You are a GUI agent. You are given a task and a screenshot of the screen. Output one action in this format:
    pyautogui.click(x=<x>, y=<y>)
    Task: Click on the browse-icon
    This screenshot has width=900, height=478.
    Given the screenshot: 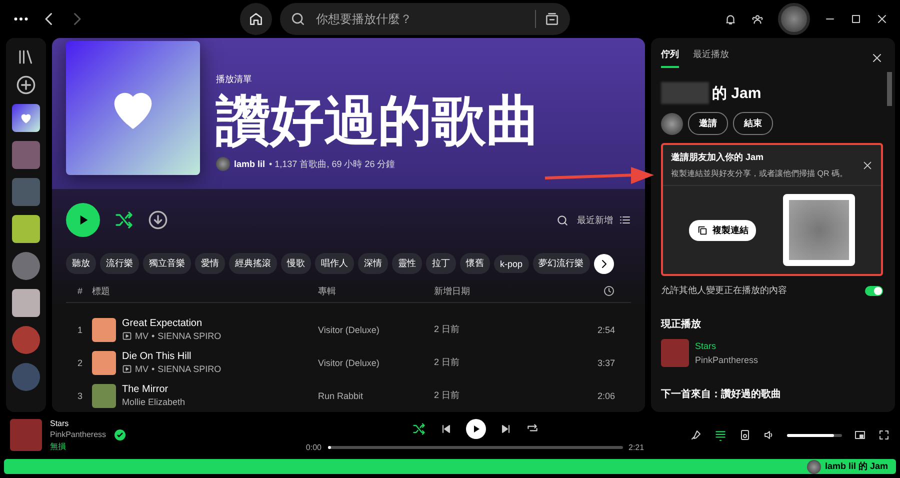 What is the action you would take?
    pyautogui.click(x=552, y=19)
    